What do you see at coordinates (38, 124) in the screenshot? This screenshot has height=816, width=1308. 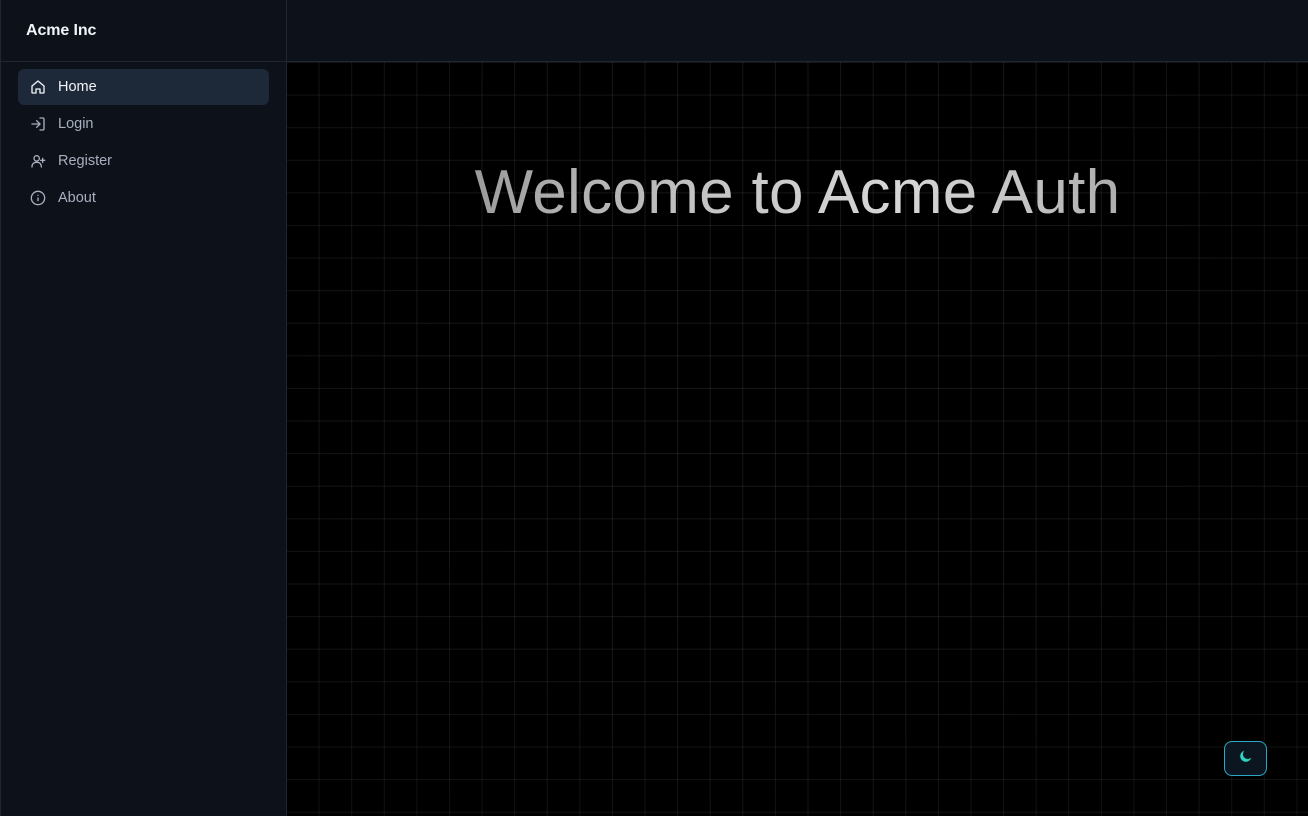 I see `login-icon` at bounding box center [38, 124].